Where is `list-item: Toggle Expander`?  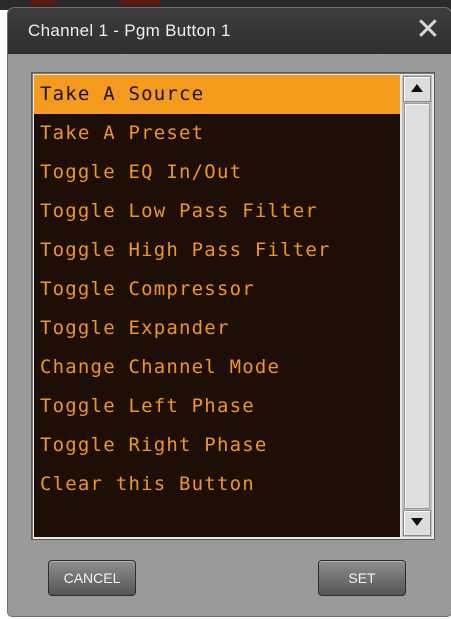 list-item: Toggle Expander is located at coordinates (217, 328).